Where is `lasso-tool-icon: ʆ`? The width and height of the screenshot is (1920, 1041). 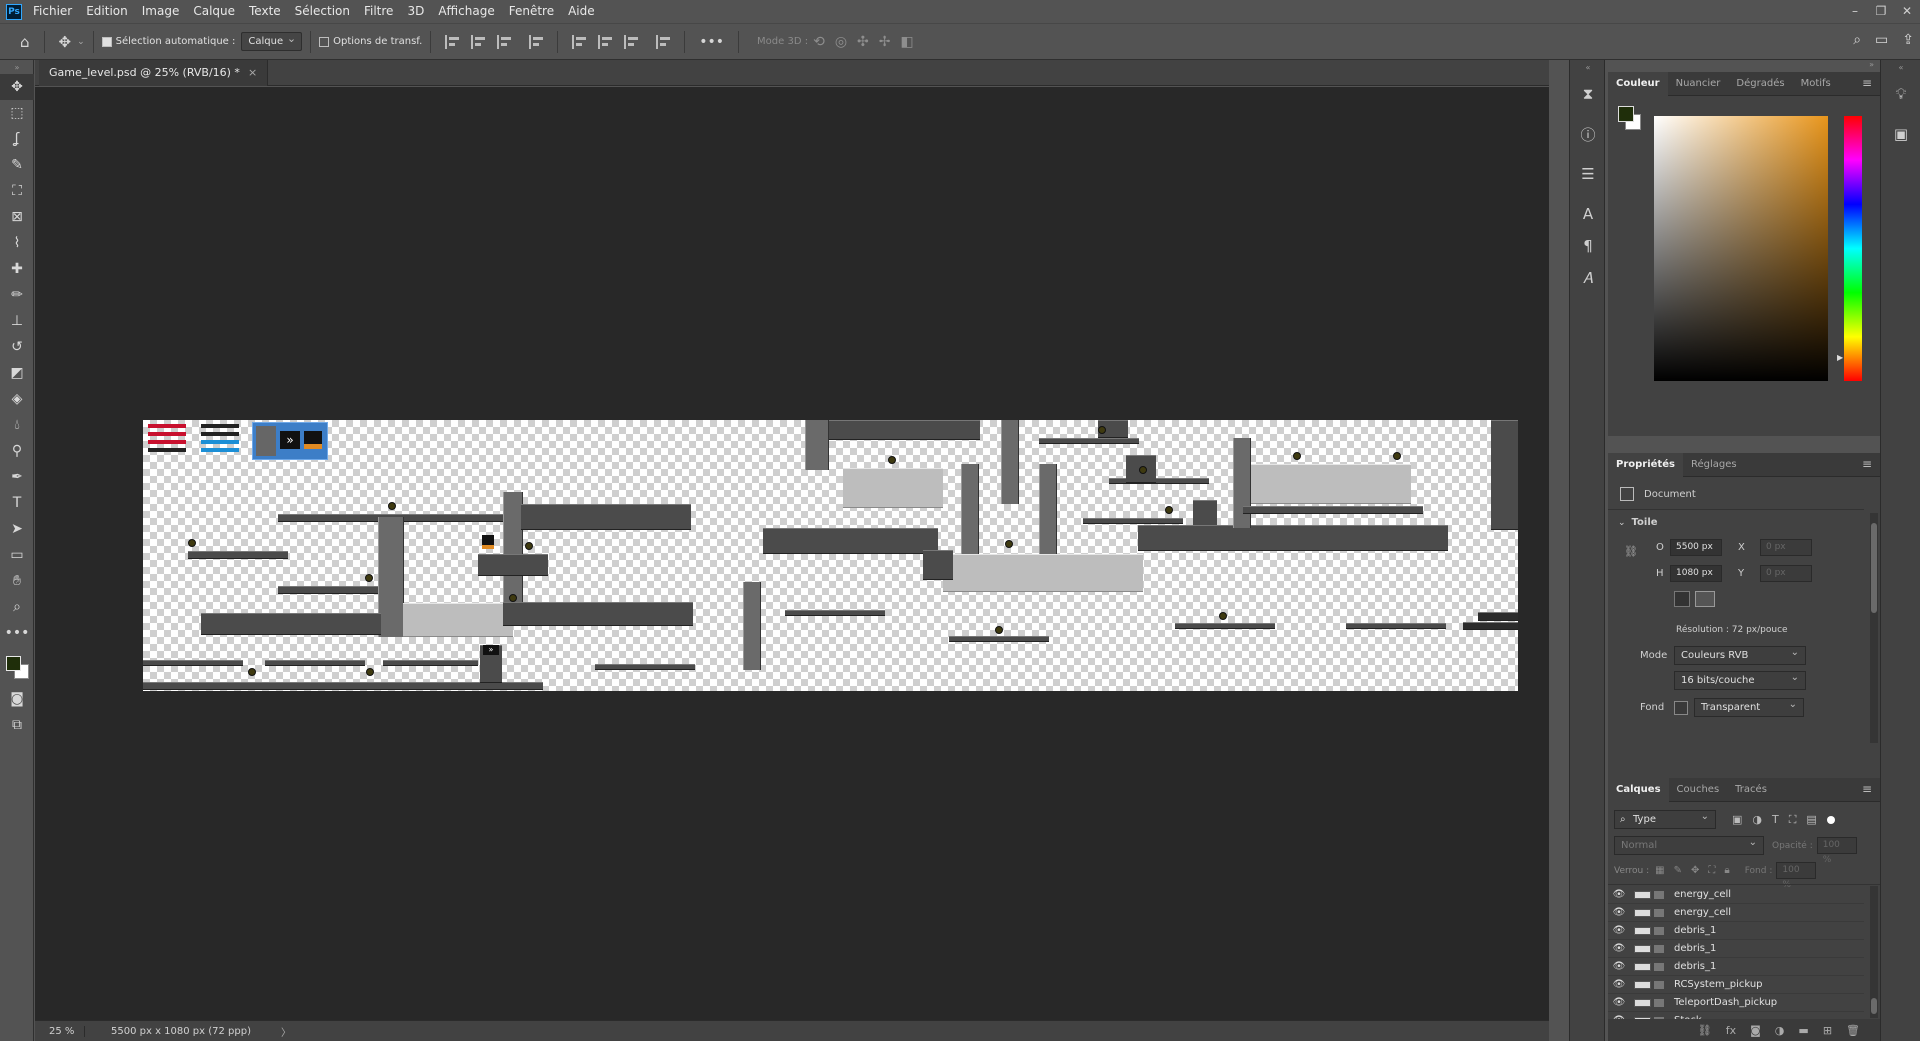 lasso-tool-icon: ʆ is located at coordinates (17, 139).